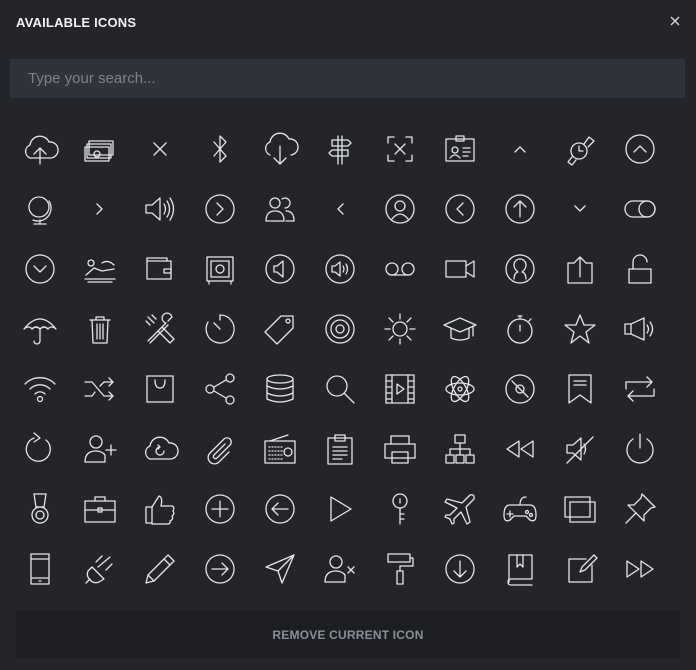 The image size is (696, 670). I want to click on medal-icon, so click(40, 509).